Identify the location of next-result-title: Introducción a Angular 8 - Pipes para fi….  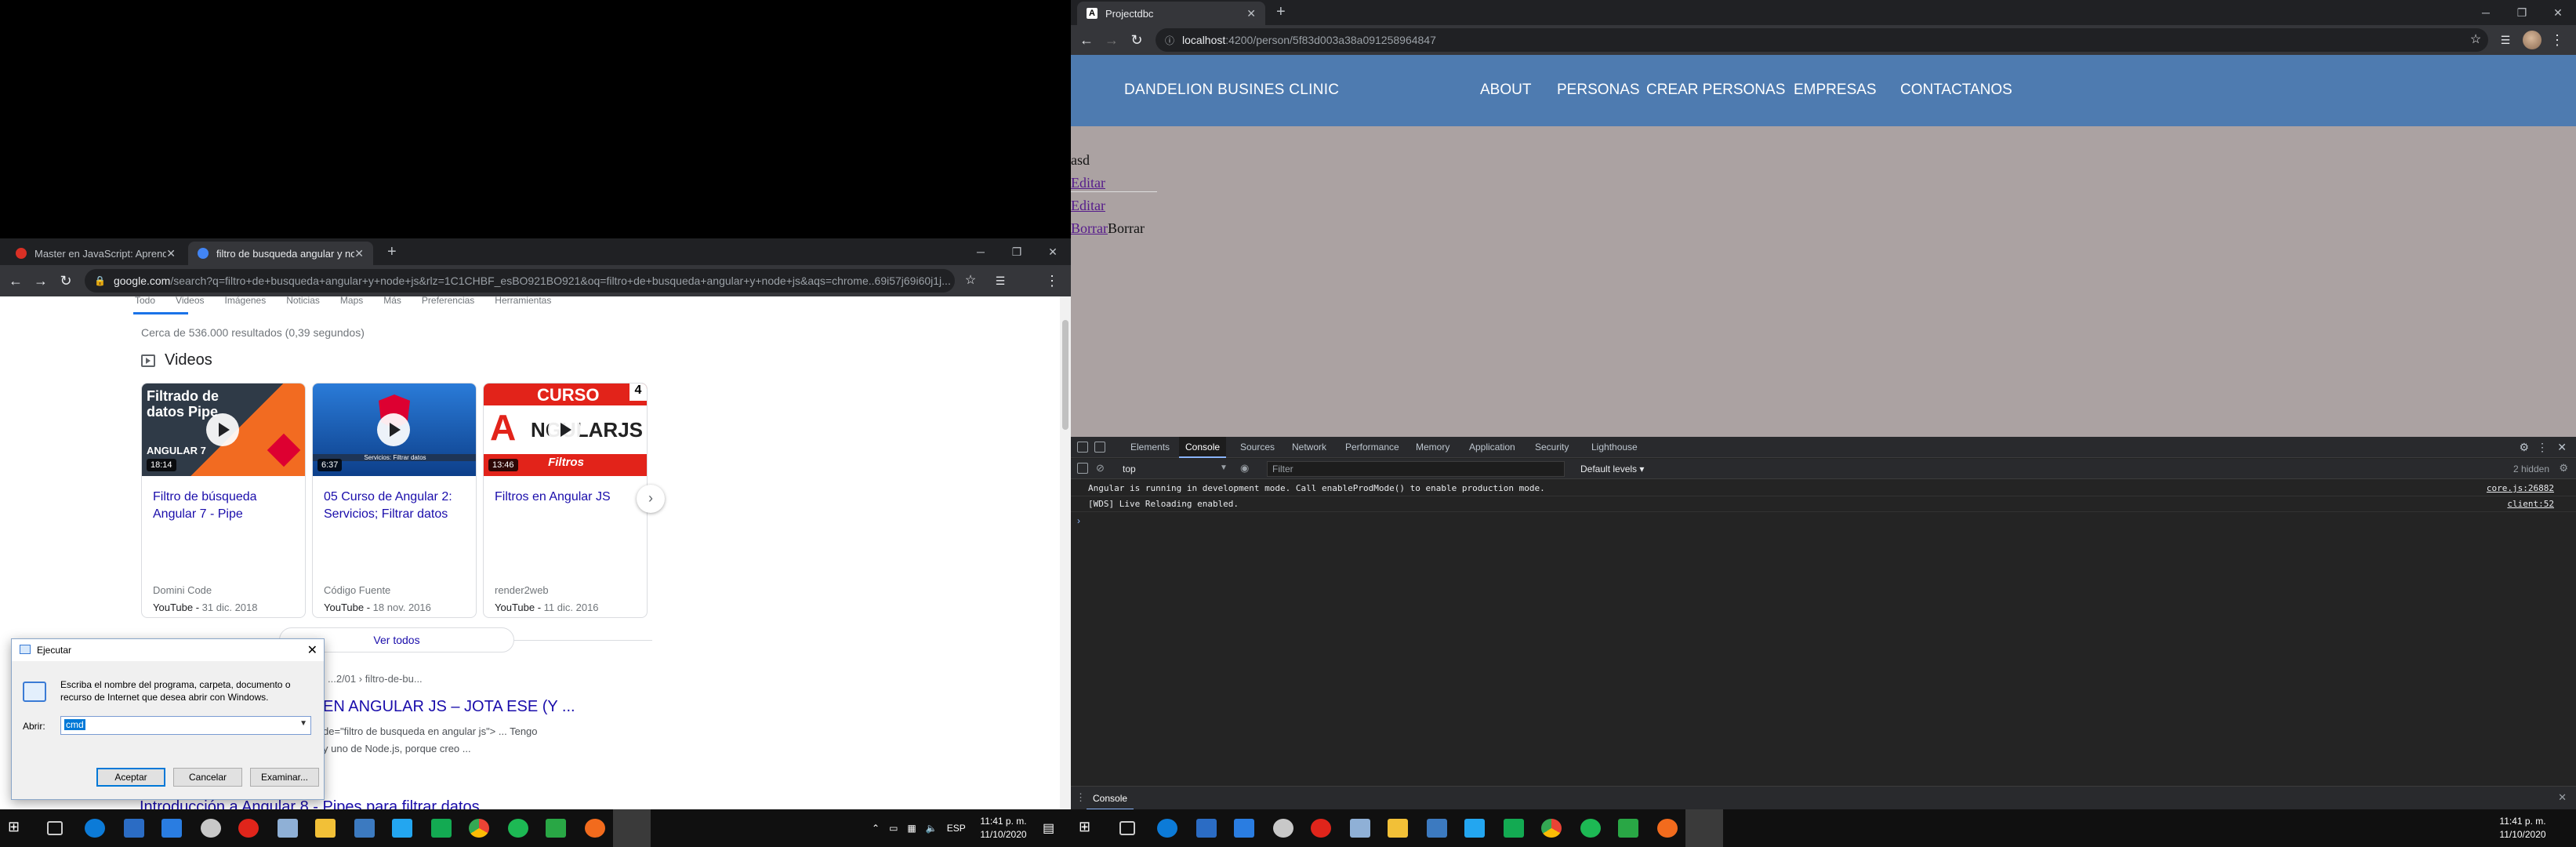
(310, 803).